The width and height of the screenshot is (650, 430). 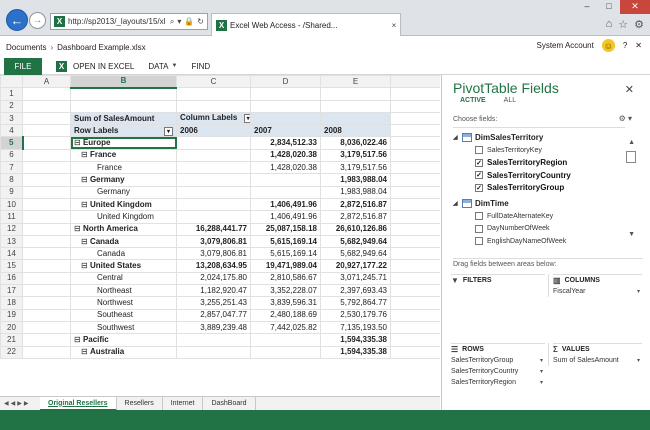 What do you see at coordinates (539, 216) in the screenshot?
I see `field-item: FullDateAlternateKey` at bounding box center [539, 216].